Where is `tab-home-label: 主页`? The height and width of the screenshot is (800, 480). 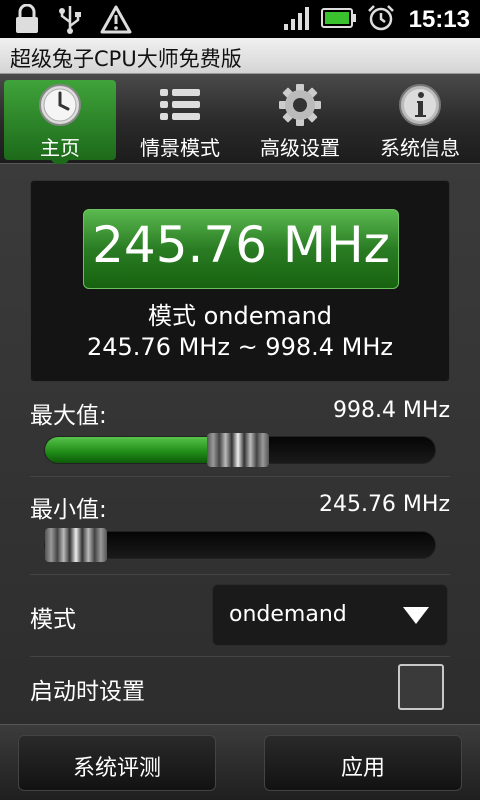 tab-home-label: 主页 is located at coordinates (60, 148).